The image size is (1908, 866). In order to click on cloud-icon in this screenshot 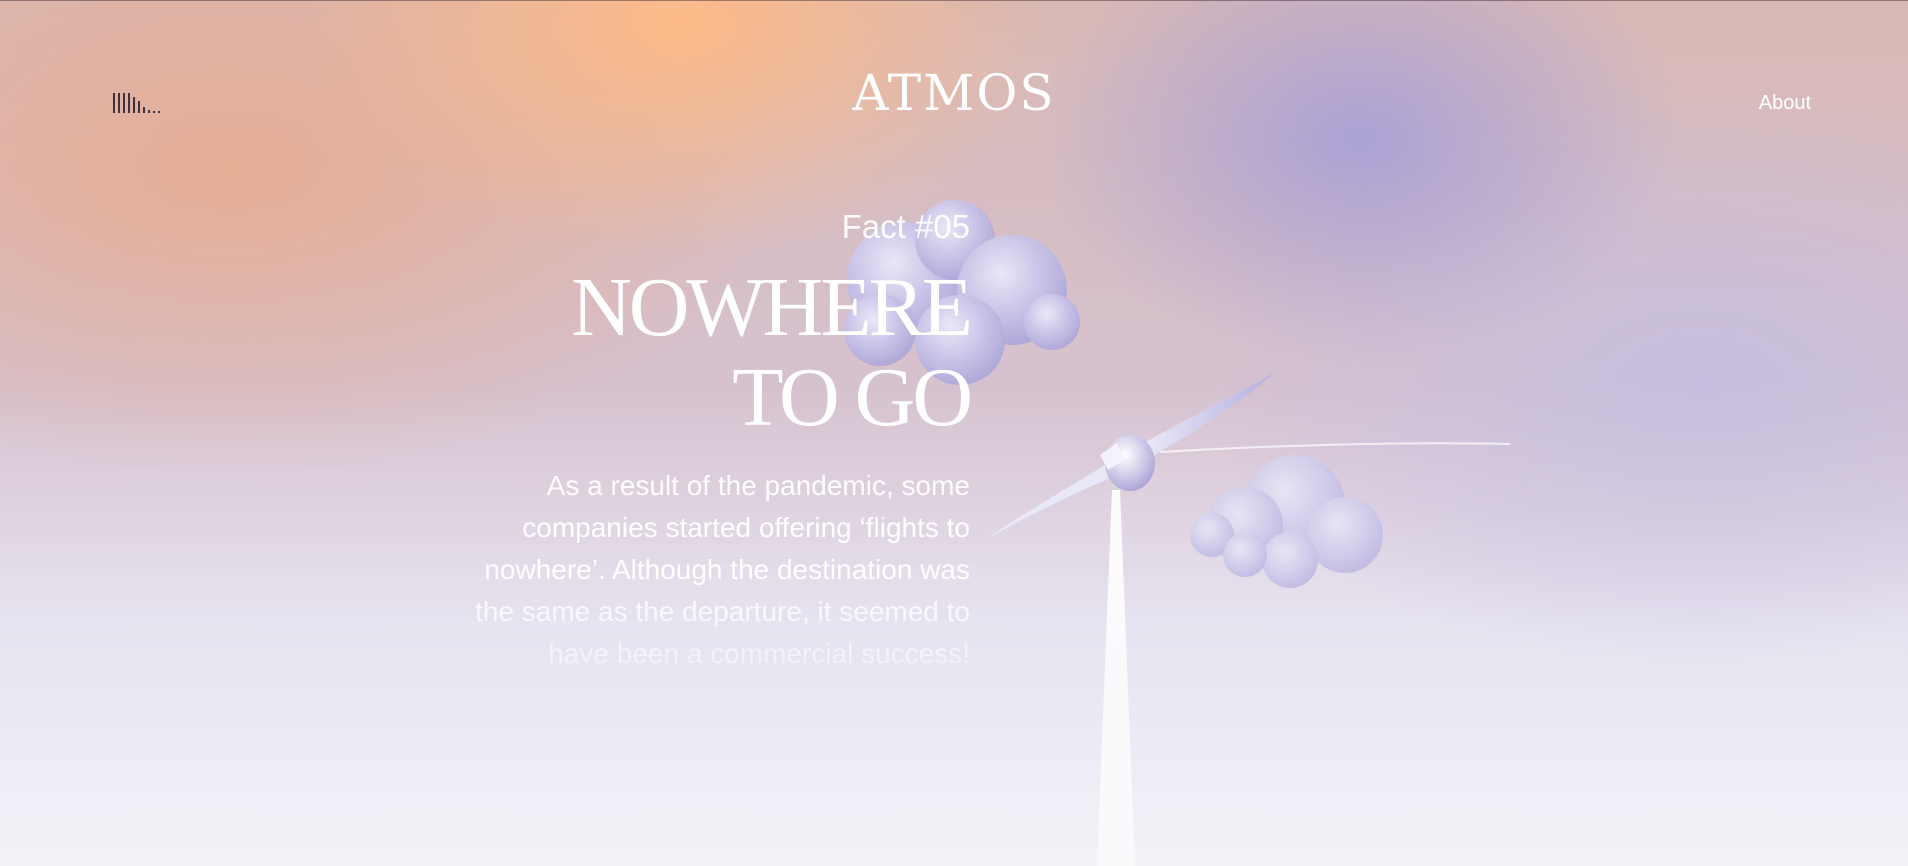, I will do `click(1286, 521)`.